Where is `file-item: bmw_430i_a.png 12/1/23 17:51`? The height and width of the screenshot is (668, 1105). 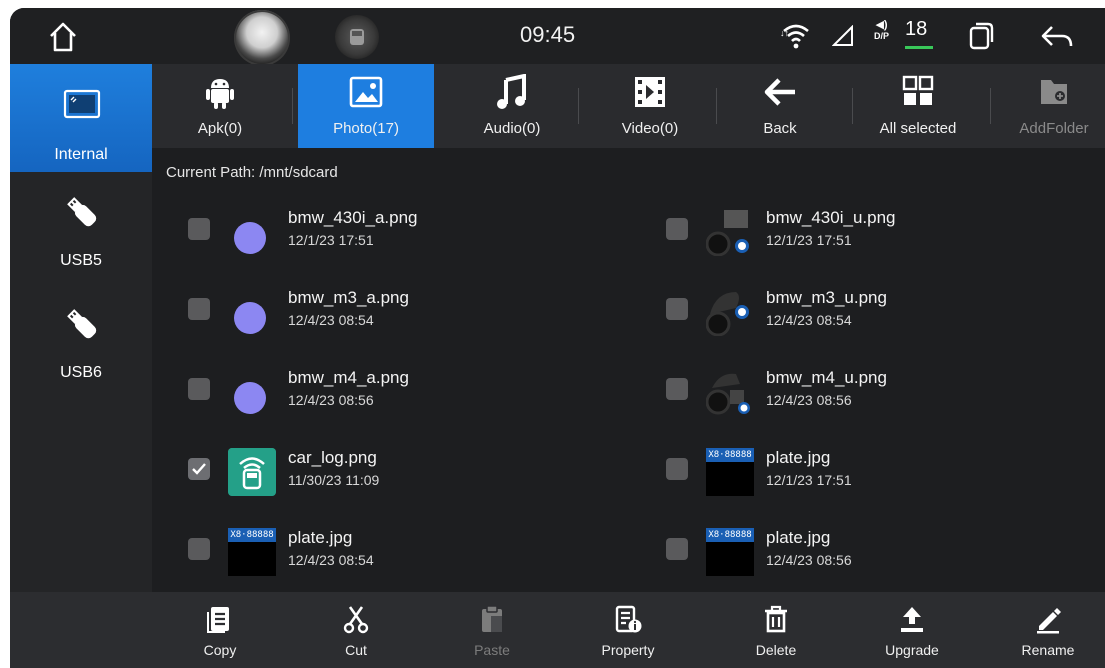 file-item: bmw_430i_a.png 12/1/23 17:51 is located at coordinates (372, 227).